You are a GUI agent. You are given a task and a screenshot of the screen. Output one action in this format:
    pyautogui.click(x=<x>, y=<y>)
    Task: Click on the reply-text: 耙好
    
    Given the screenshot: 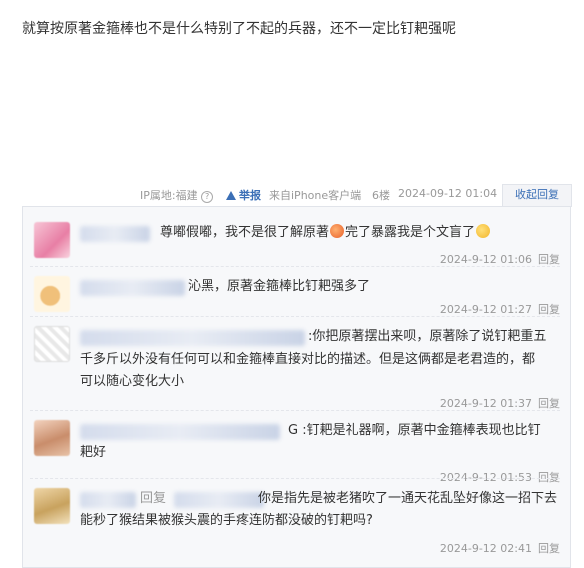 What is the action you would take?
    pyautogui.click(x=93, y=452)
    